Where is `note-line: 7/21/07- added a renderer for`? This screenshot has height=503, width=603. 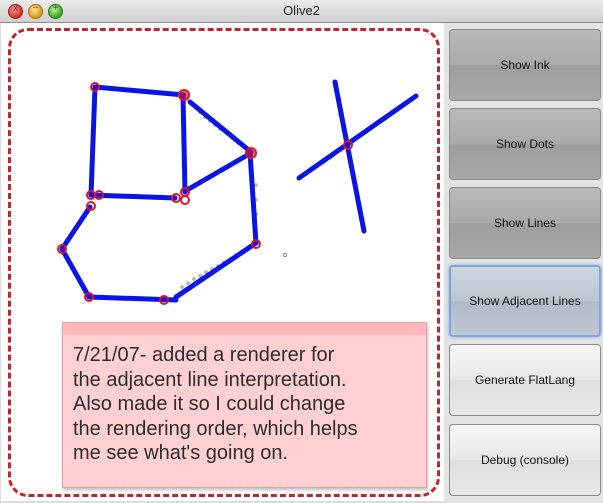 note-line: 7/21/07- added a renderer for is located at coordinates (204, 355).